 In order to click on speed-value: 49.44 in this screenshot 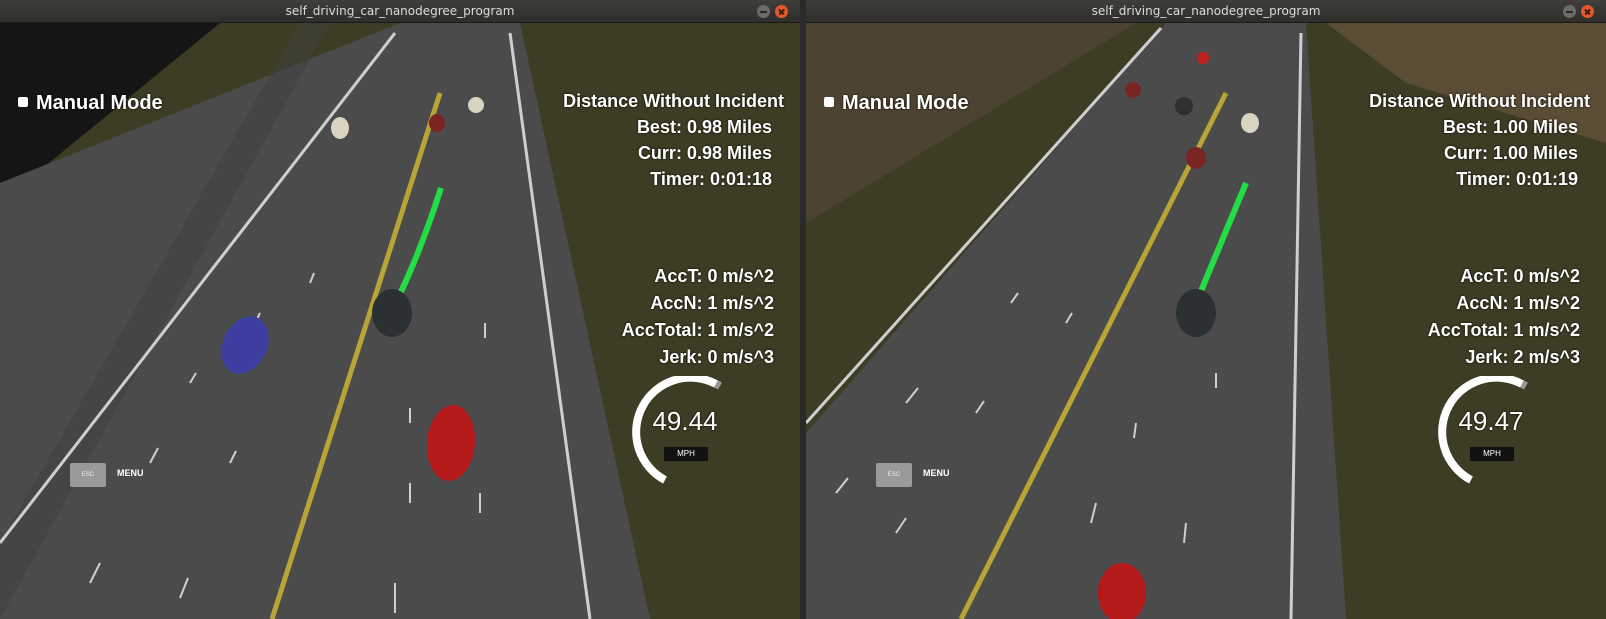, I will do `click(685, 421)`.